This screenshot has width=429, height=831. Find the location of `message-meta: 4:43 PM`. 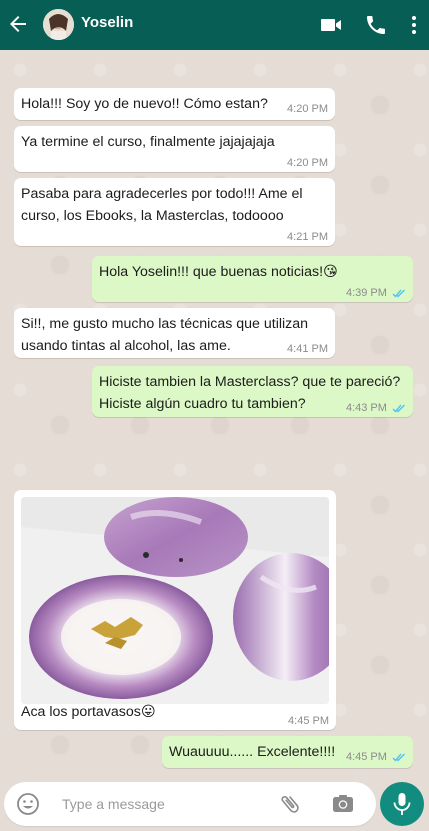

message-meta: 4:43 PM is located at coordinates (376, 408).